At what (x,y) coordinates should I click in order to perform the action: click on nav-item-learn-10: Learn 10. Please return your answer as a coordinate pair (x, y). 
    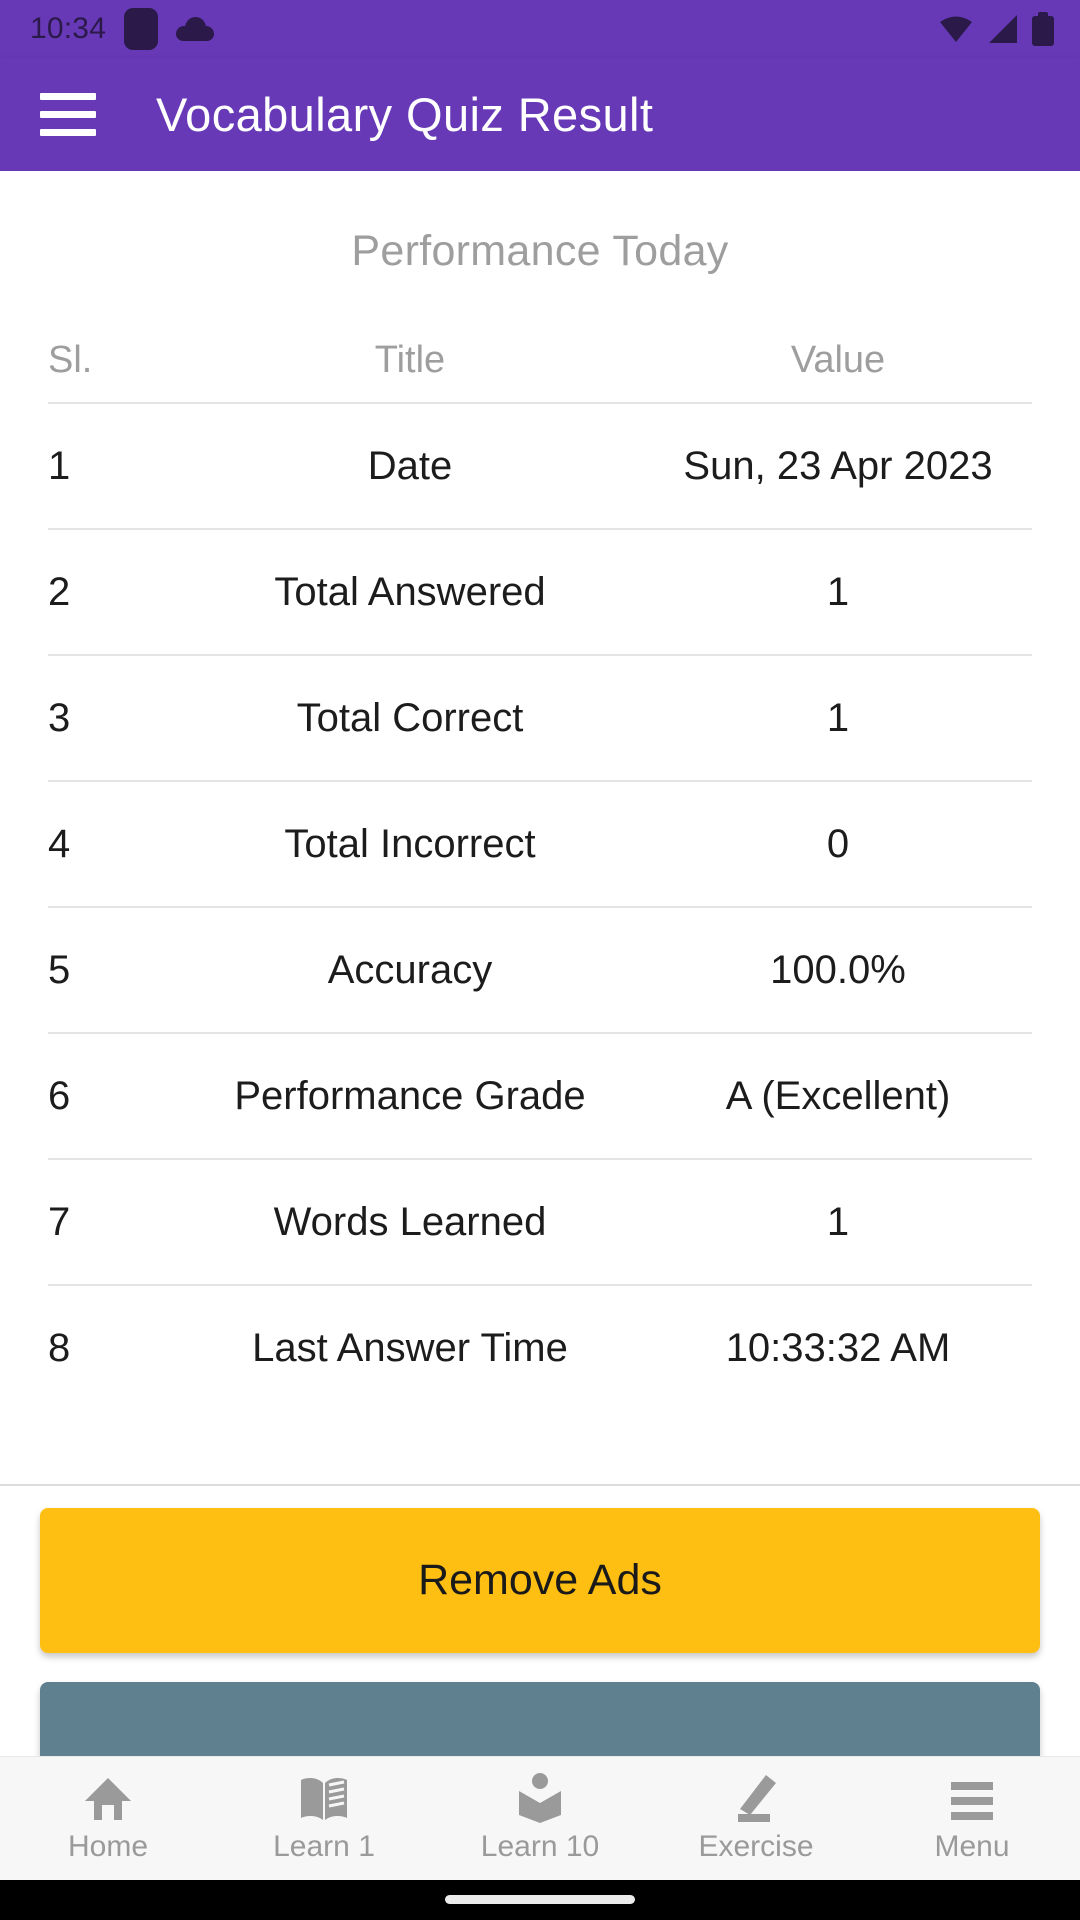
    Looking at the image, I should click on (540, 1818).